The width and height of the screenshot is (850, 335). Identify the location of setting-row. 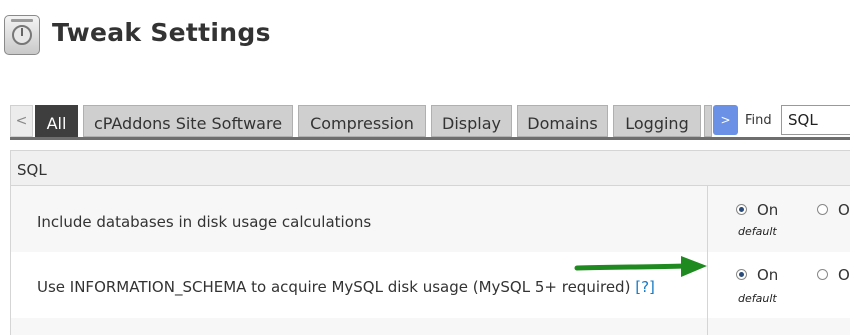
(430, 326).